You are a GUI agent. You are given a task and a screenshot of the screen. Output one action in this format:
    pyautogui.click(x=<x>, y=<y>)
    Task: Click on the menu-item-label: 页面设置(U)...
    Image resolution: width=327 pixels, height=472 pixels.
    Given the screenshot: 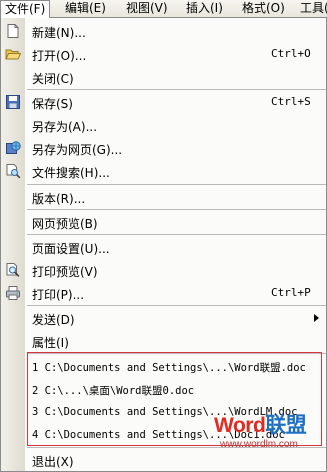 What is the action you would take?
    pyautogui.click(x=71, y=249)
    